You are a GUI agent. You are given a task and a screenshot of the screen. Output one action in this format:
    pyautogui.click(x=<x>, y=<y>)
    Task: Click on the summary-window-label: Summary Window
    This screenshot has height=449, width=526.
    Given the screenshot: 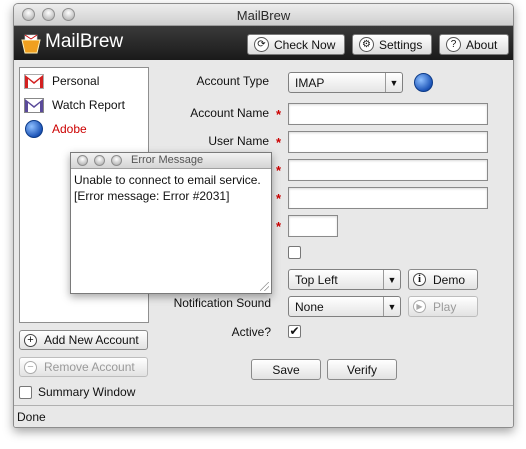 What is the action you would take?
    pyautogui.click(x=87, y=392)
    